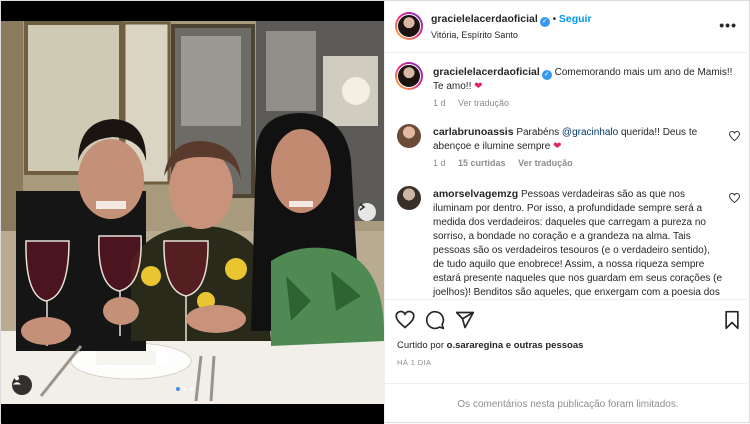 This screenshot has height=424, width=750. I want to click on user-tag-icon, so click(17, 380).